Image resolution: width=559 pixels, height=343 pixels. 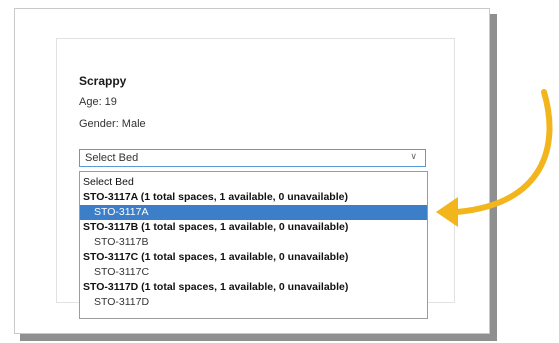 What do you see at coordinates (112, 158) in the screenshot?
I see `bed-select-value: Select Bed` at bounding box center [112, 158].